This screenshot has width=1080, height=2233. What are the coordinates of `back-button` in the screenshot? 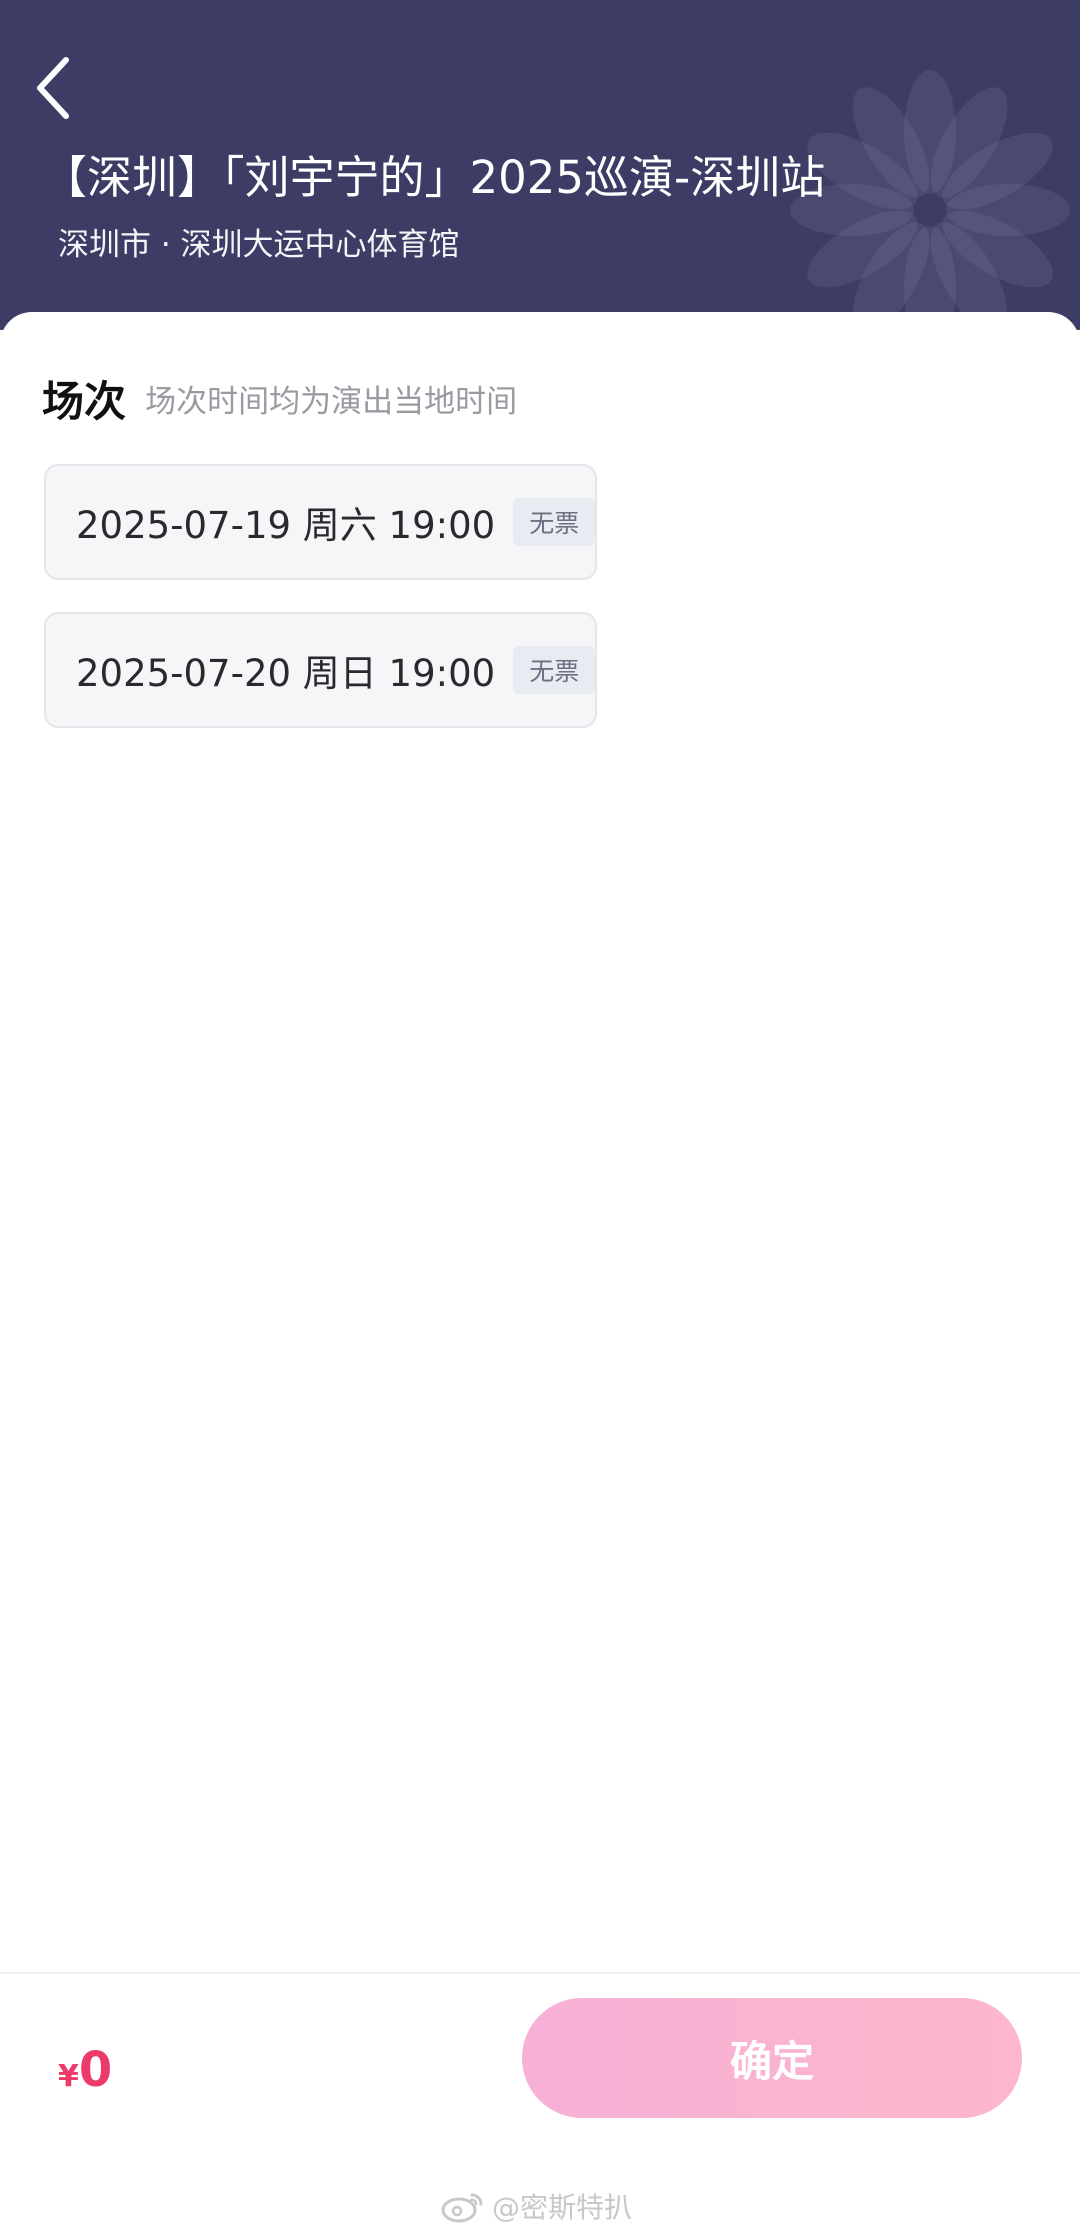 It's located at (56, 88).